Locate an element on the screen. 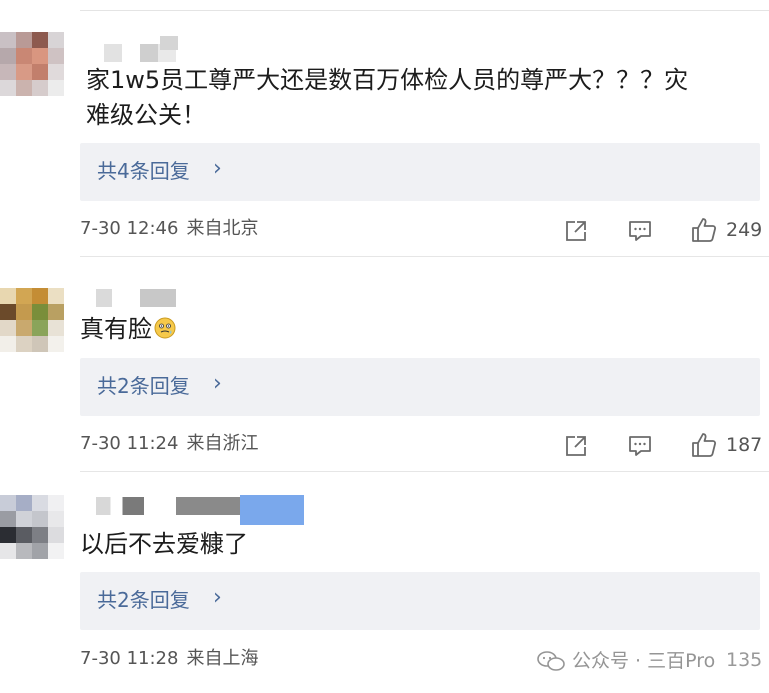  comment-location: 来自北京 is located at coordinates (222, 228).